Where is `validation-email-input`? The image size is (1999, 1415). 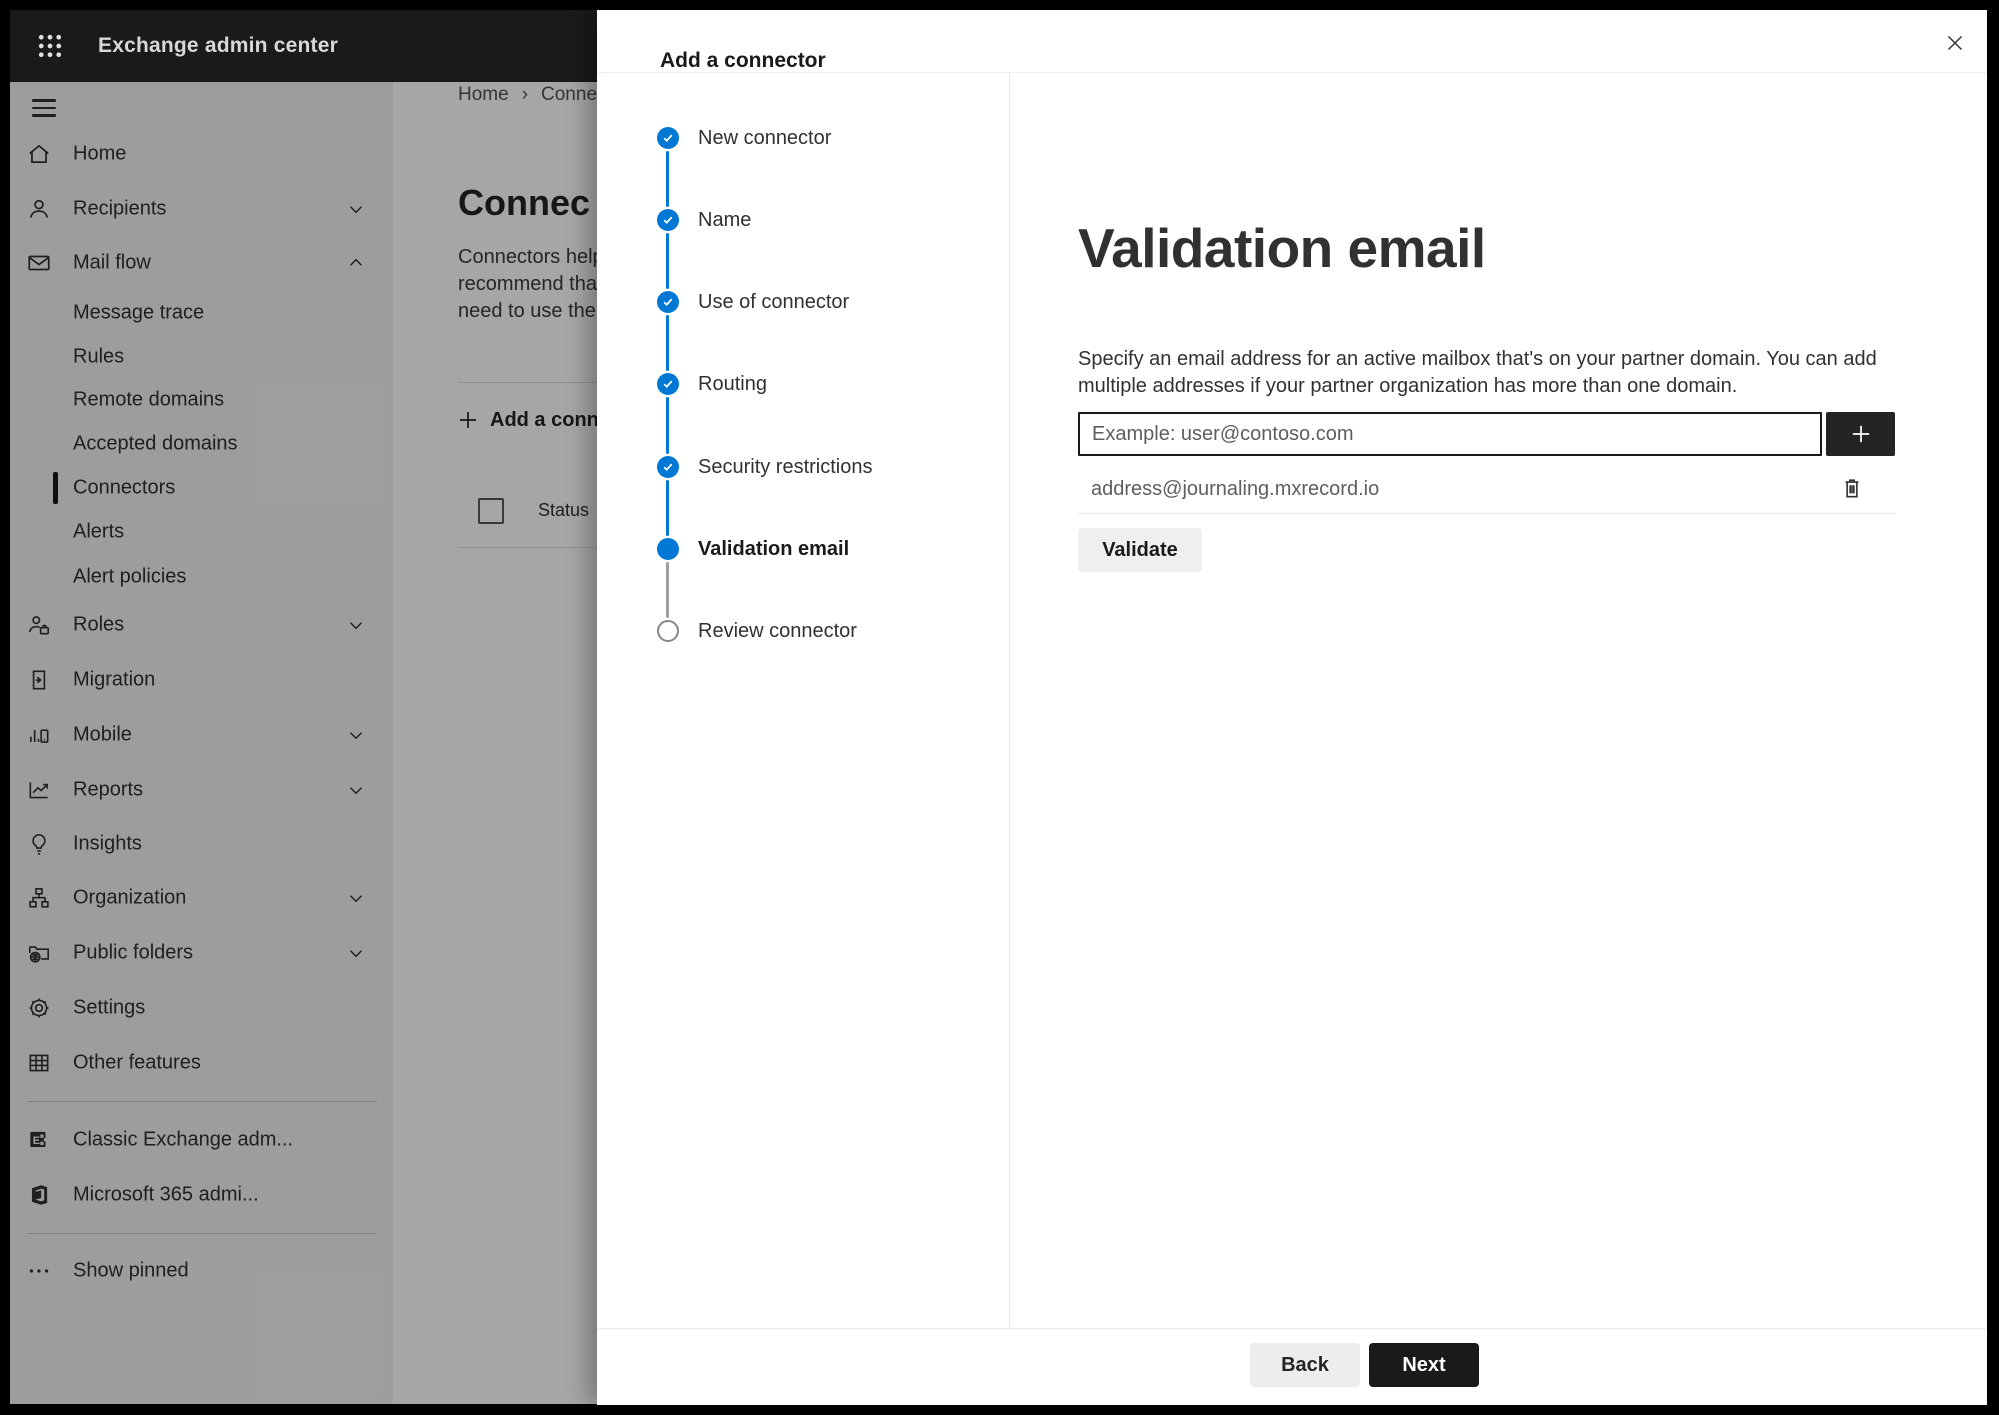 validation-email-input is located at coordinates (1450, 434).